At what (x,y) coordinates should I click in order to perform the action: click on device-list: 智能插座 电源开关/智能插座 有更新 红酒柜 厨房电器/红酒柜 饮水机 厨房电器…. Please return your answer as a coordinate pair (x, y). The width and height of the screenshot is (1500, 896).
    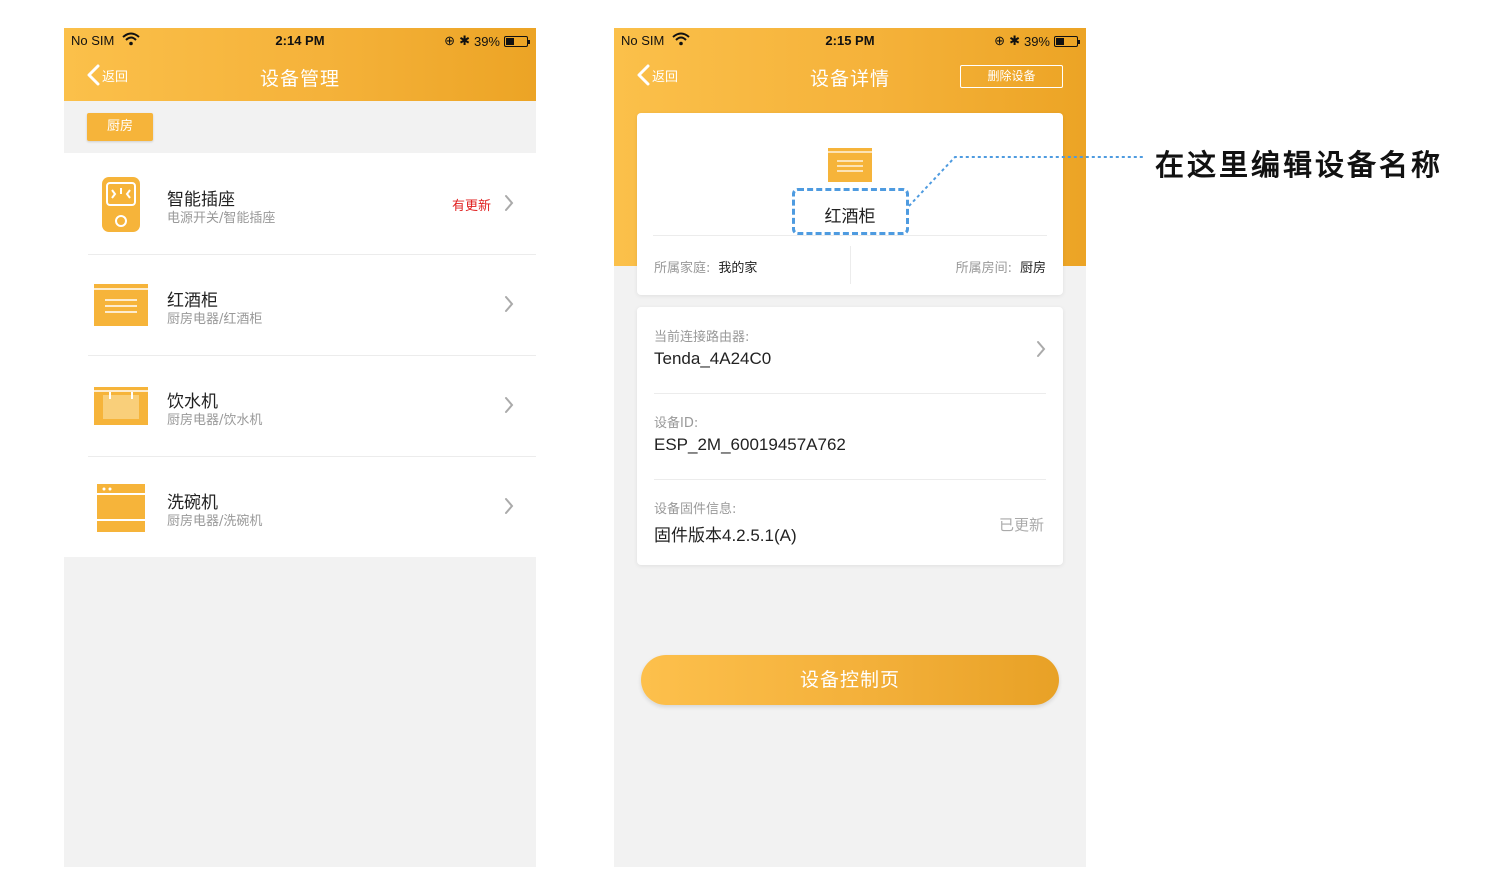
    Looking at the image, I should click on (300, 355).